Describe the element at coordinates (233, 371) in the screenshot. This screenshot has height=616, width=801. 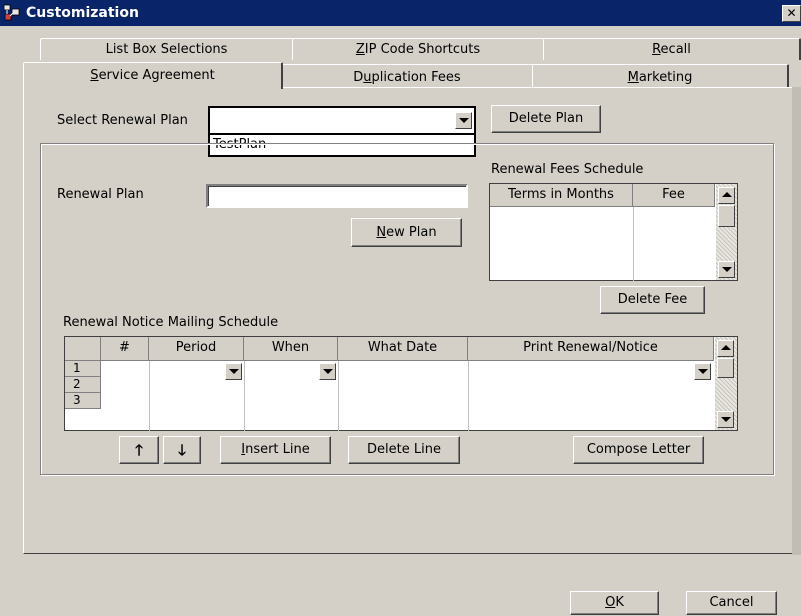
I see `period-dropdown-icon` at that location.